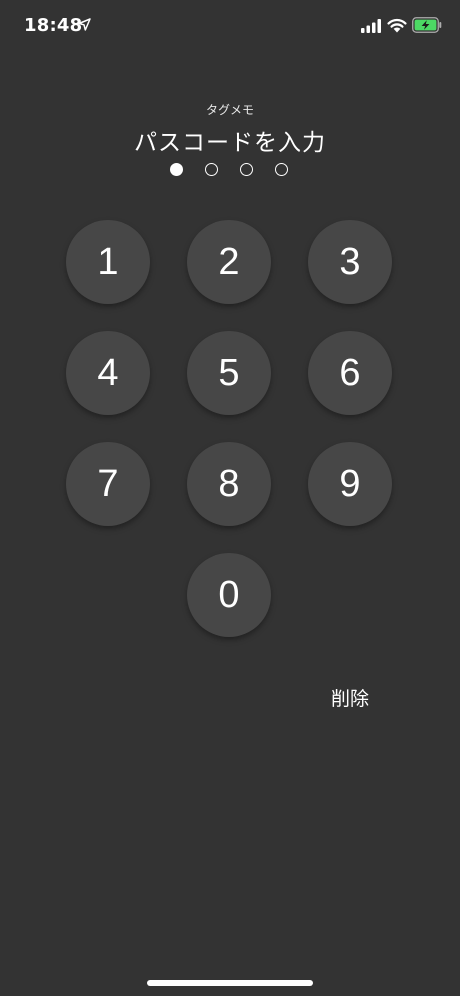  Describe the element at coordinates (229, 262) in the screenshot. I see `key-2-button: 2` at that location.